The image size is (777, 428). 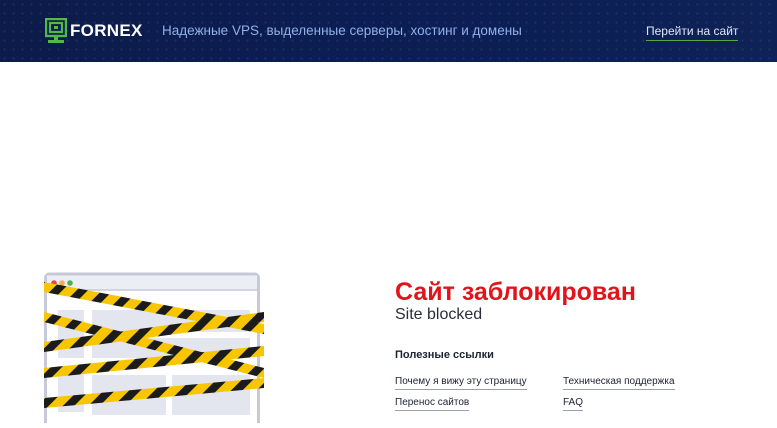 What do you see at coordinates (461, 383) in the screenshot?
I see `link-why-see-page: Почему я вижу эту страницу` at bounding box center [461, 383].